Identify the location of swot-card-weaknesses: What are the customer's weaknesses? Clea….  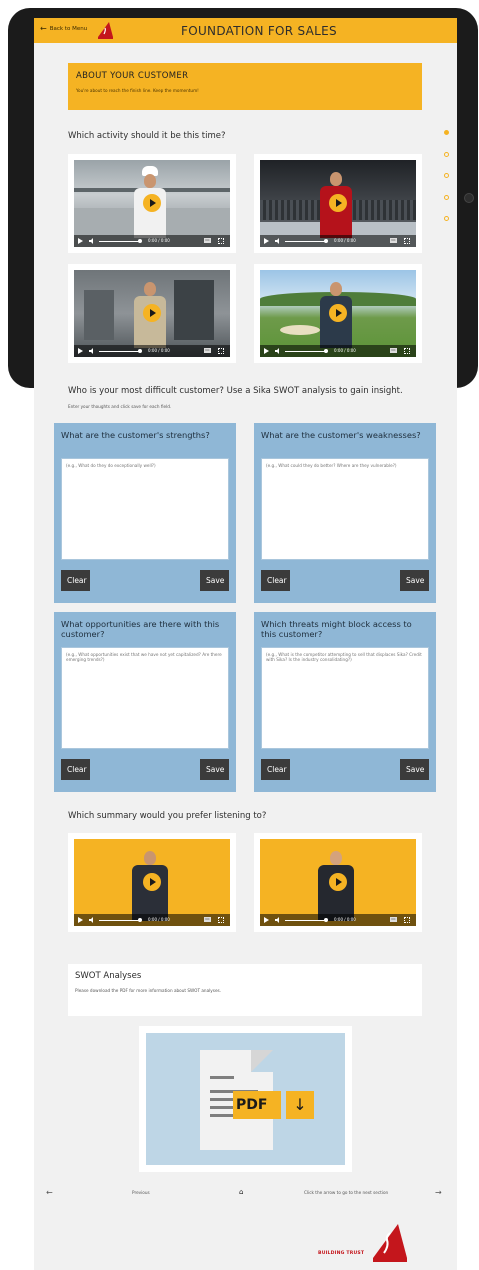
(345, 513).